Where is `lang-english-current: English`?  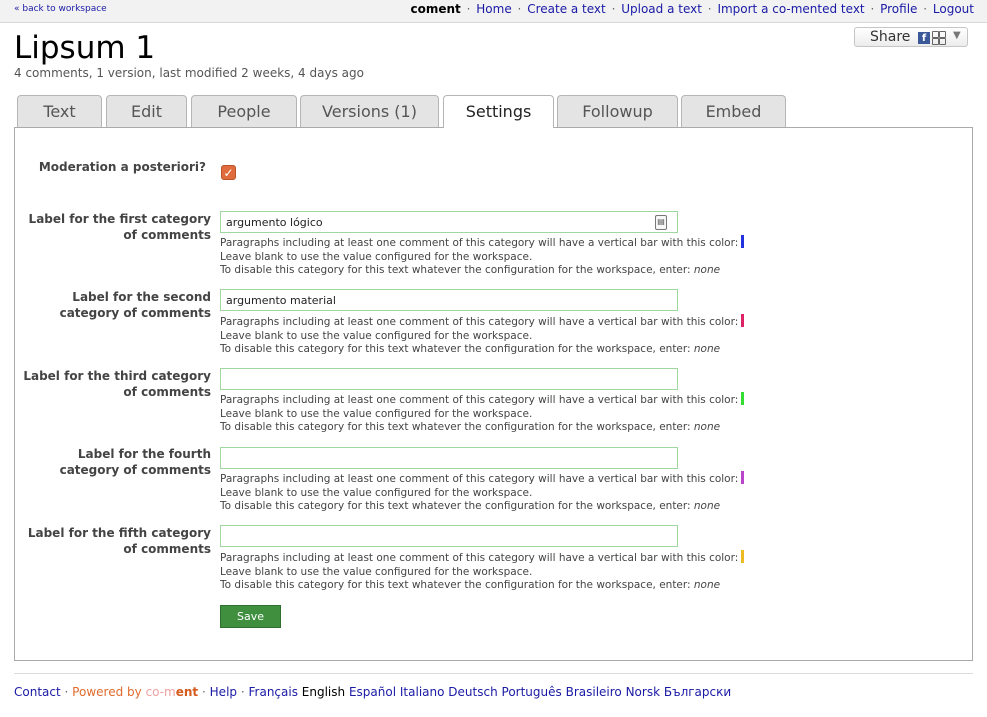 lang-english-current: English is located at coordinates (323, 692).